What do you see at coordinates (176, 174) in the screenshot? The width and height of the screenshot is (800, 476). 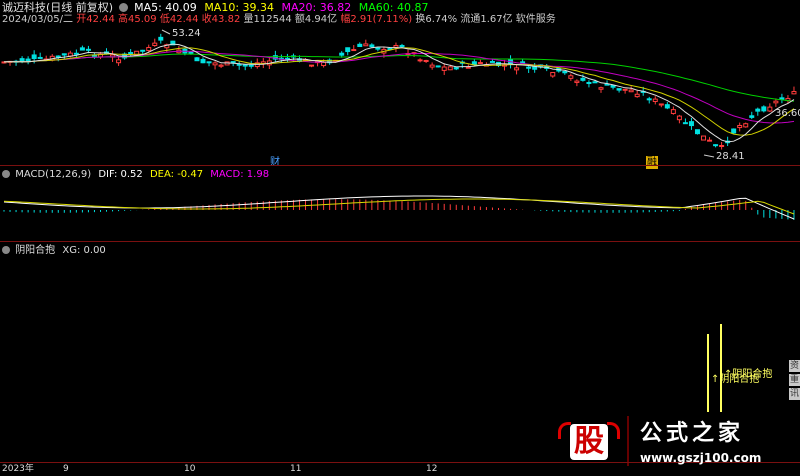 I see `macd-dea: DEA: -0.47` at bounding box center [176, 174].